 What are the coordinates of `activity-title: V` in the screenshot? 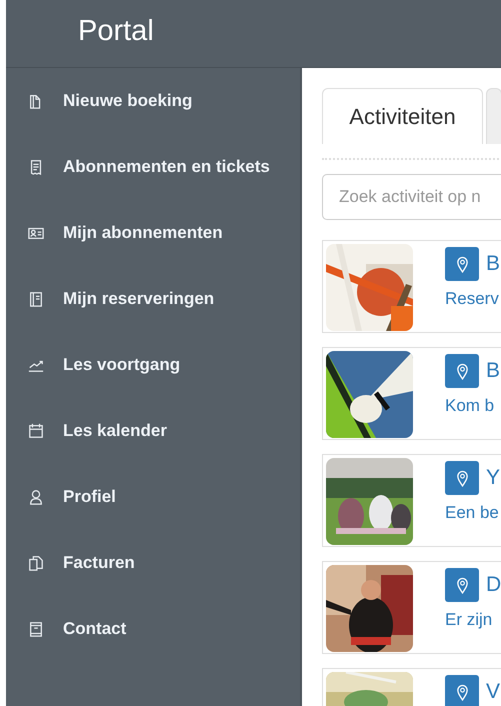 It's located at (493, 692).